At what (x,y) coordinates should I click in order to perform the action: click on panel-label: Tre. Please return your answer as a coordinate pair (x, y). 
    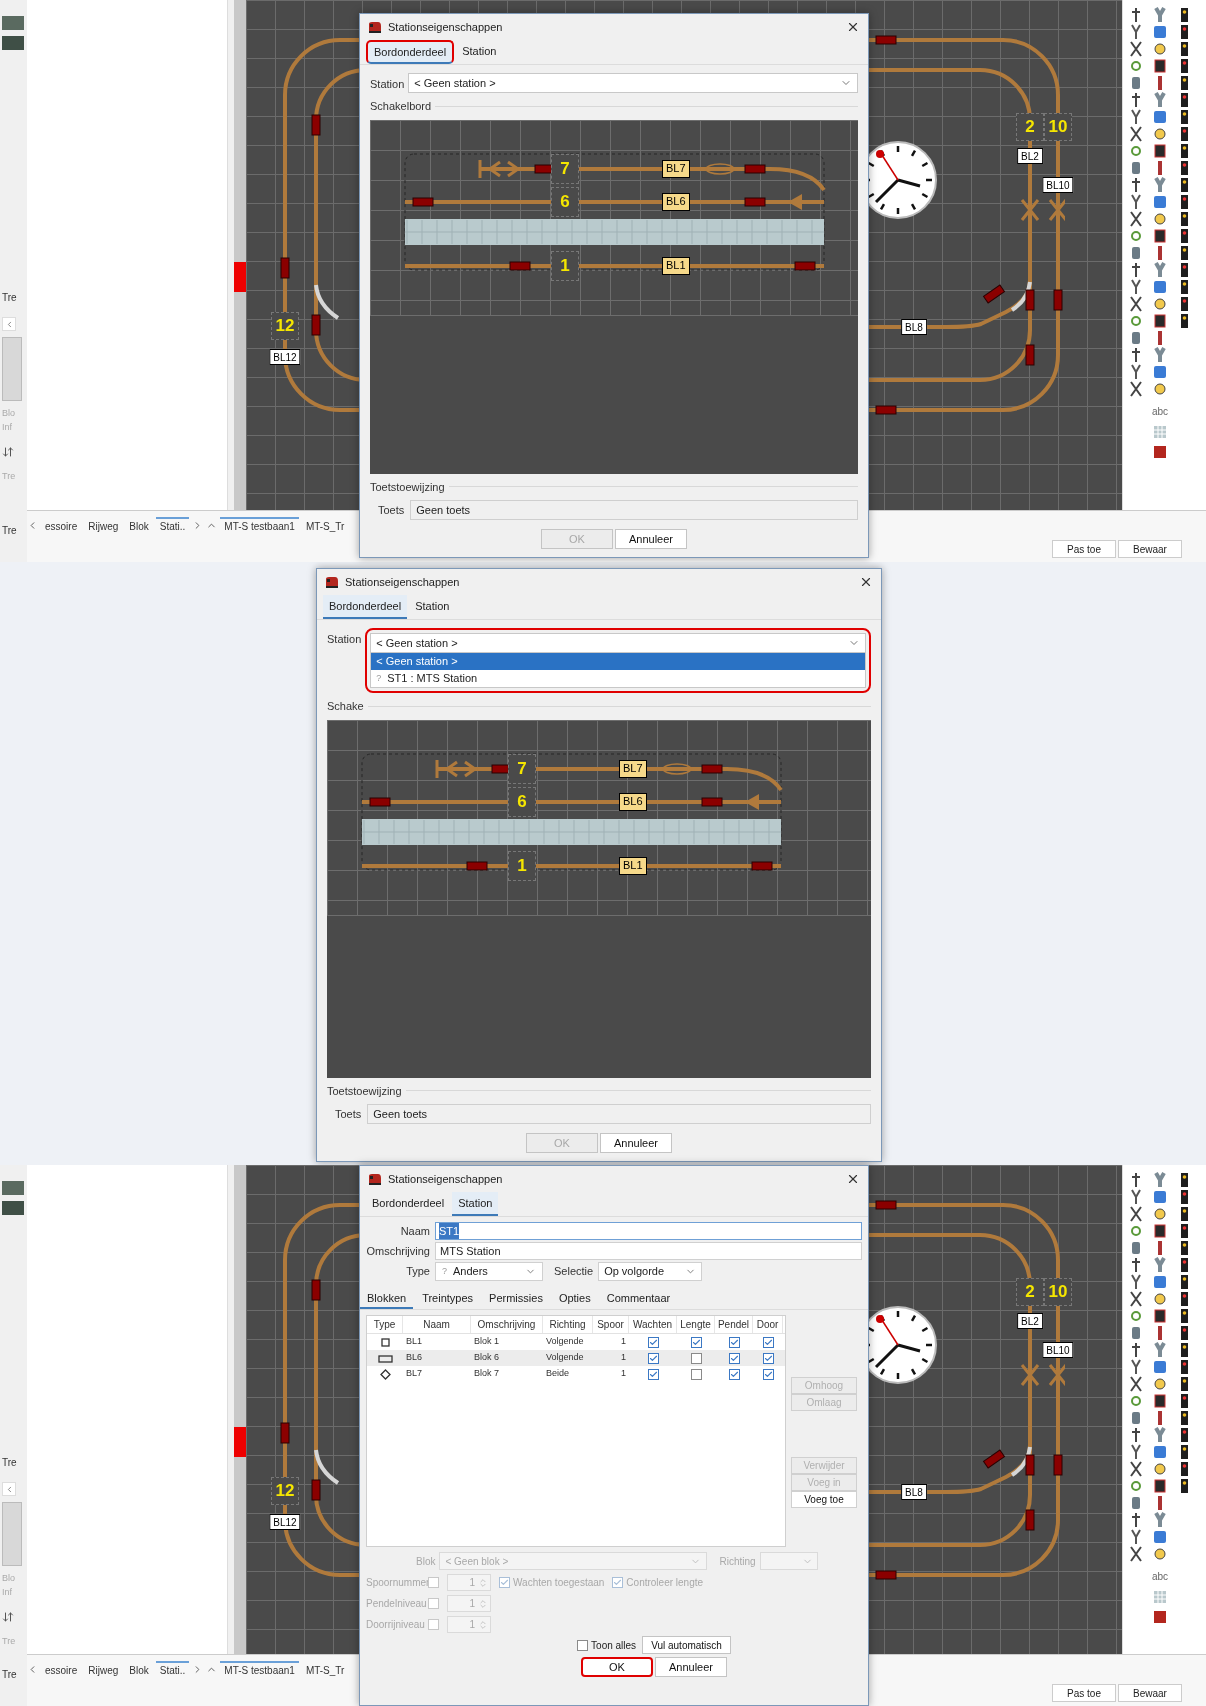
    Looking at the image, I should click on (9, 1463).